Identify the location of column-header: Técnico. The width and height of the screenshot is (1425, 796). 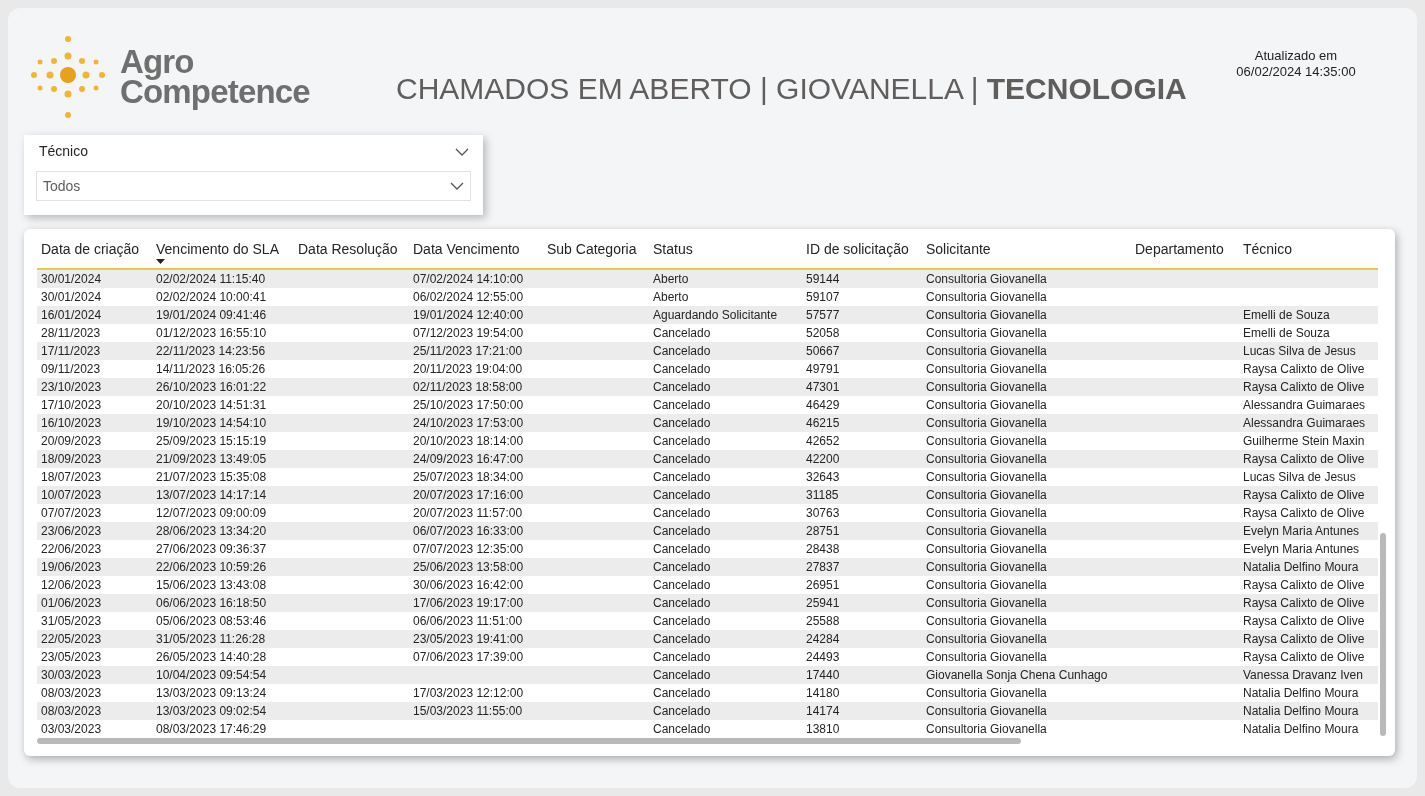
(1268, 249).